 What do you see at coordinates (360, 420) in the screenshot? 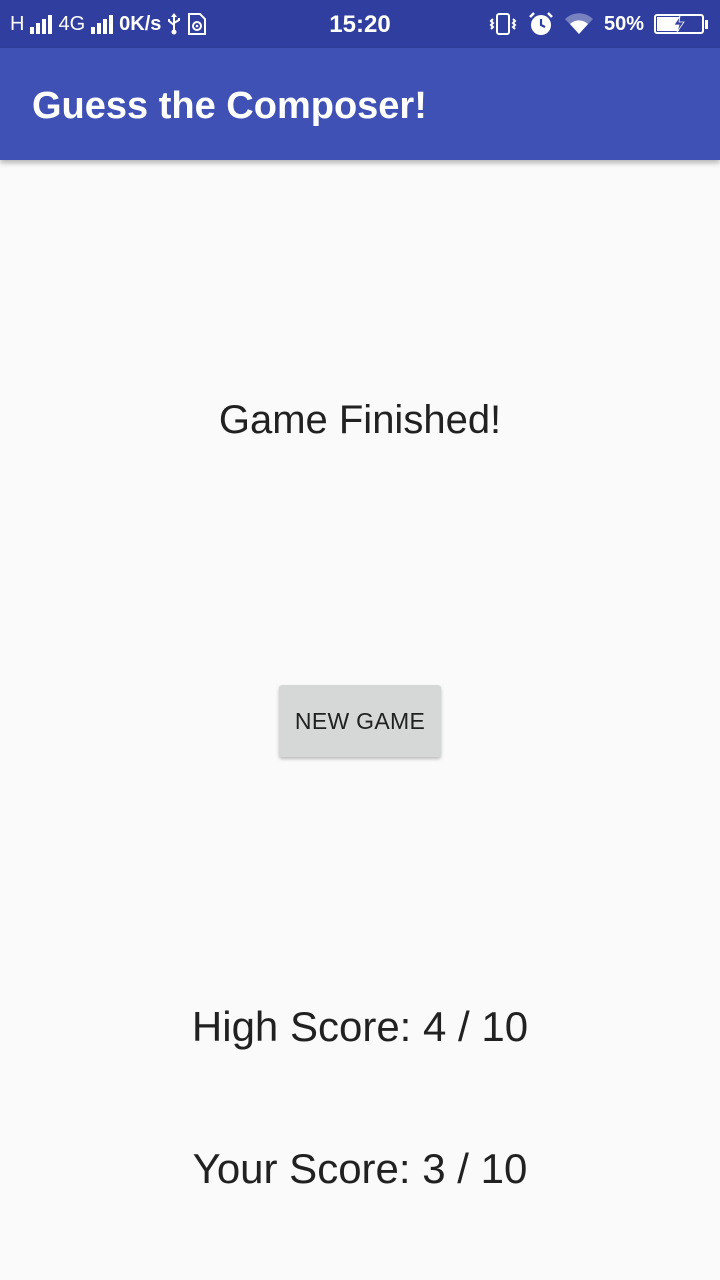
I see `game-finished-heading: Game Finished!` at bounding box center [360, 420].